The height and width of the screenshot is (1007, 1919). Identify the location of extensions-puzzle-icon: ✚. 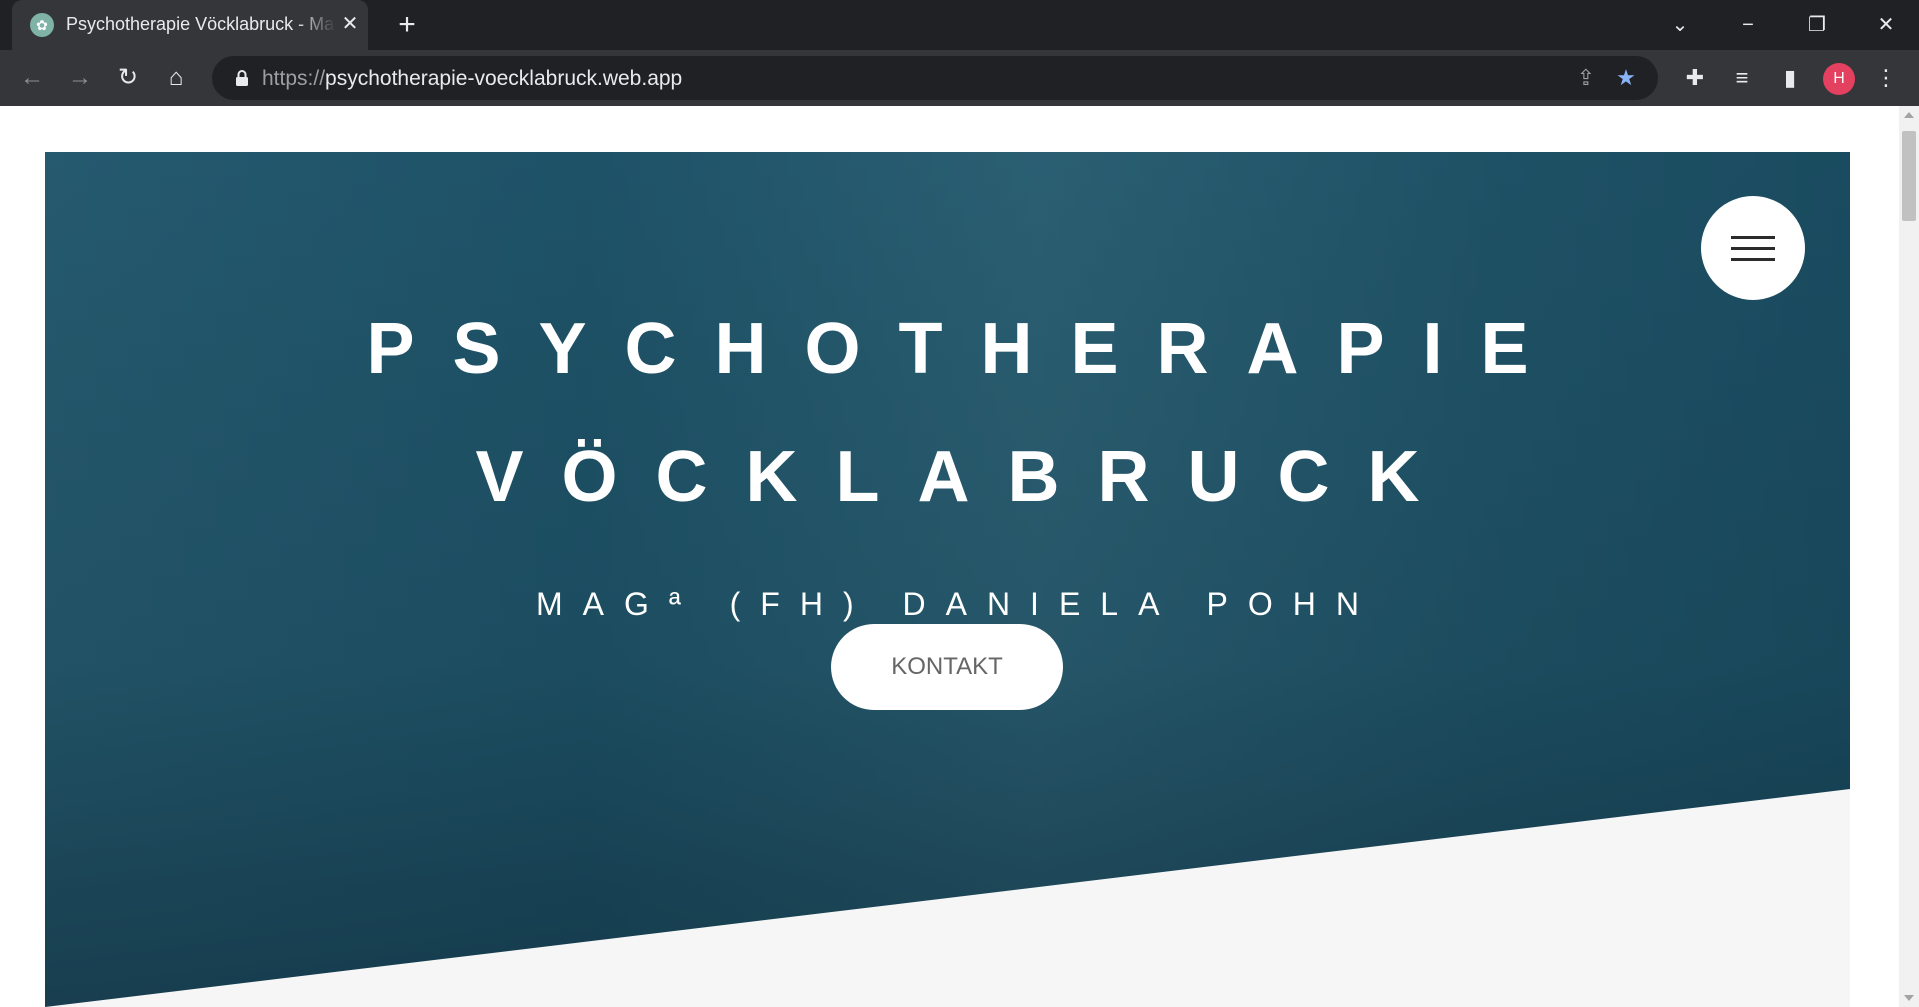
(1695, 78).